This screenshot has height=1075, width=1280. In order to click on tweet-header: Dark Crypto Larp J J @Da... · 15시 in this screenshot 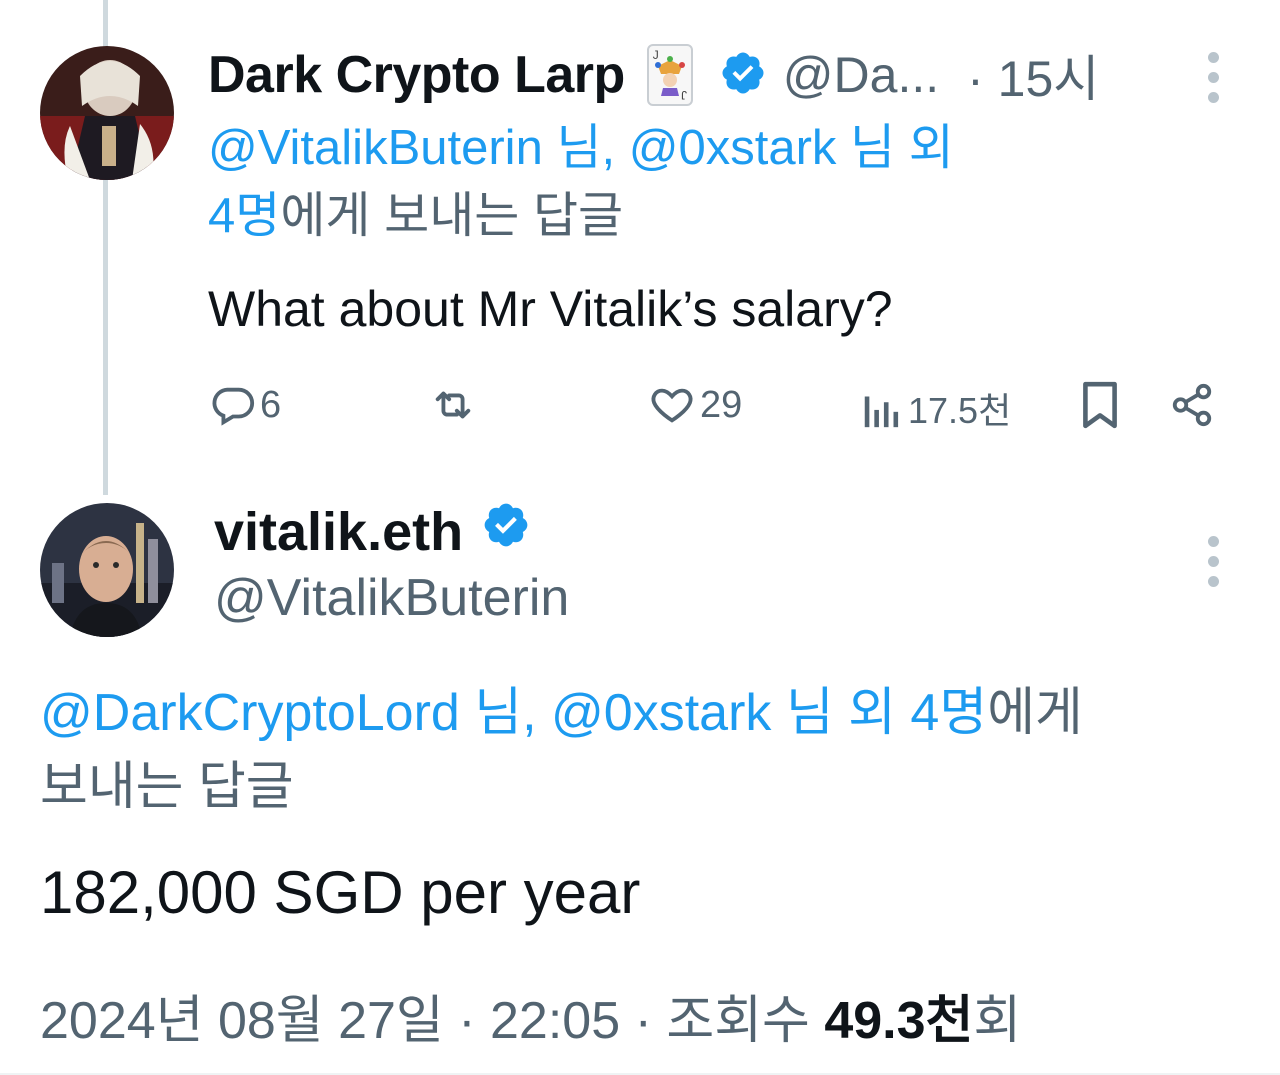, I will do `click(653, 75)`.